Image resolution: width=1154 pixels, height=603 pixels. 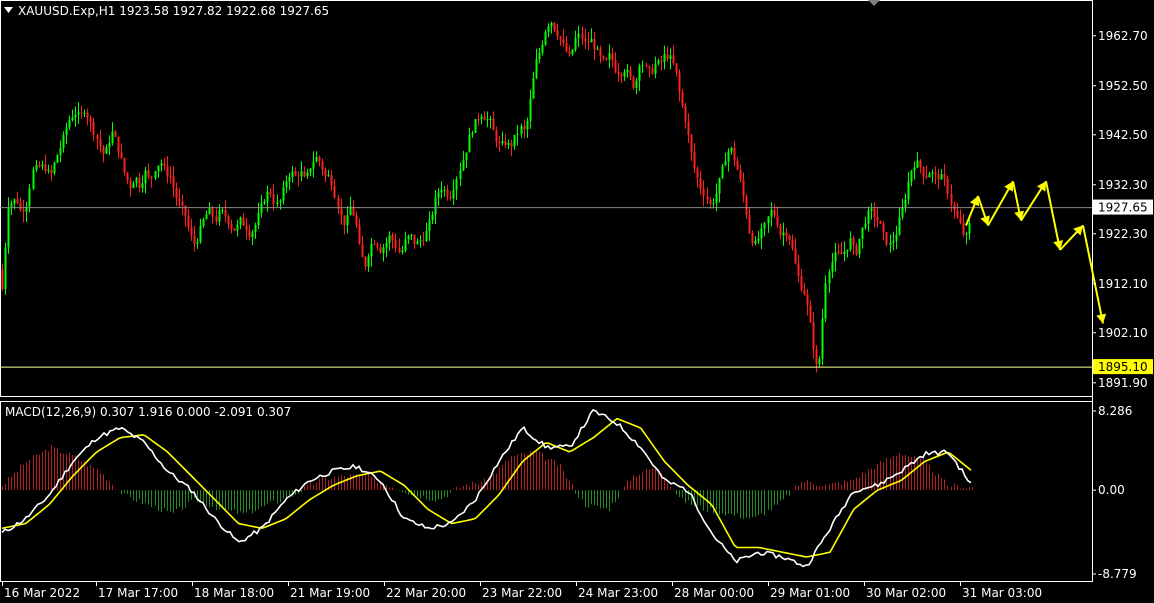 What do you see at coordinates (8, 10) in the screenshot?
I see `triangle-down-icon` at bounding box center [8, 10].